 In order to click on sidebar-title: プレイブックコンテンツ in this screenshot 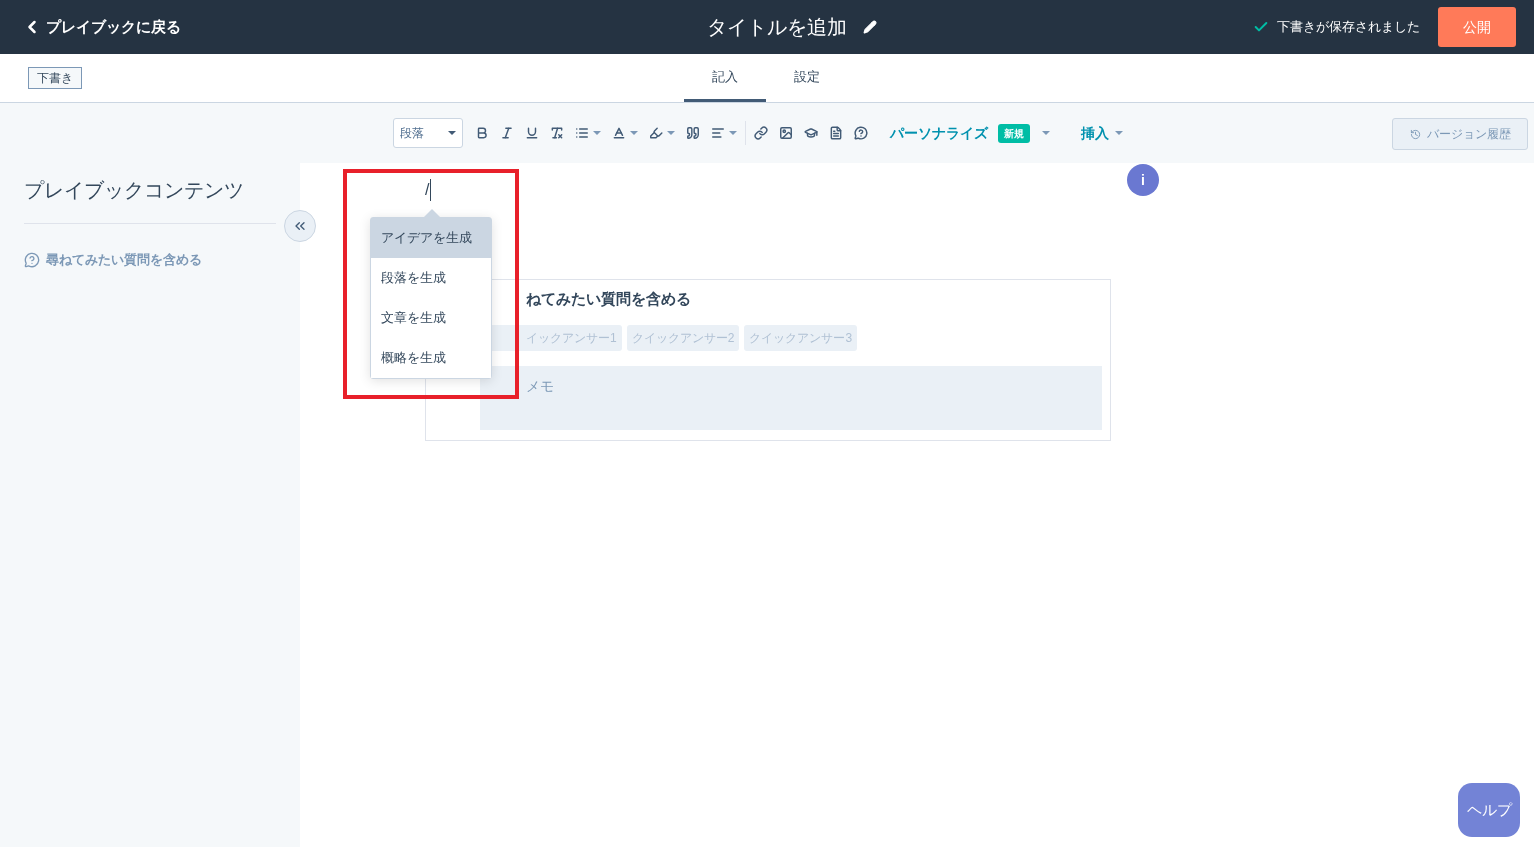, I will do `click(150, 199)`.